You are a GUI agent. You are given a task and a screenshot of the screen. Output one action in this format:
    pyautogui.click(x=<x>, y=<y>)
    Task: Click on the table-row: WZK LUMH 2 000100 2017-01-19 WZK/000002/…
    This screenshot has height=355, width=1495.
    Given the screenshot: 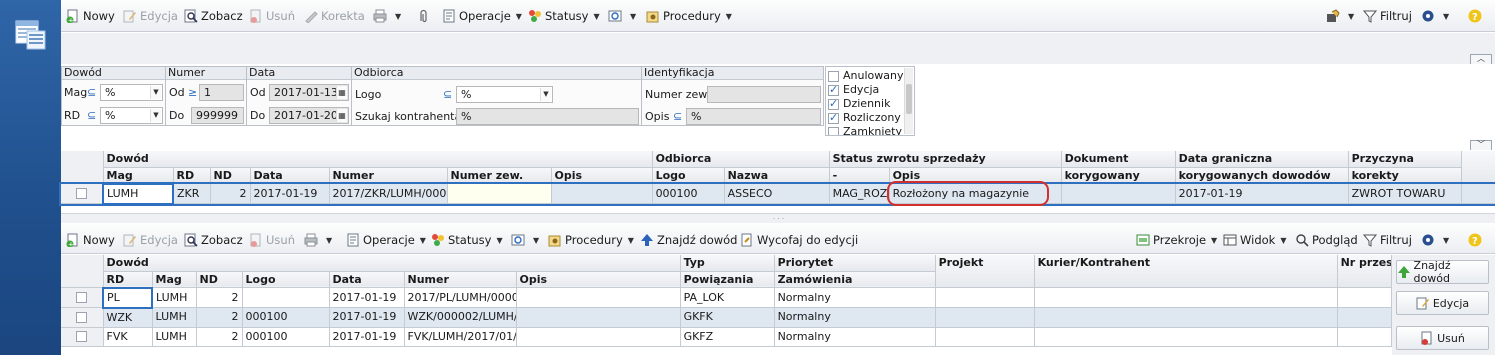 What is the action you would take?
    pyautogui.click(x=726, y=317)
    